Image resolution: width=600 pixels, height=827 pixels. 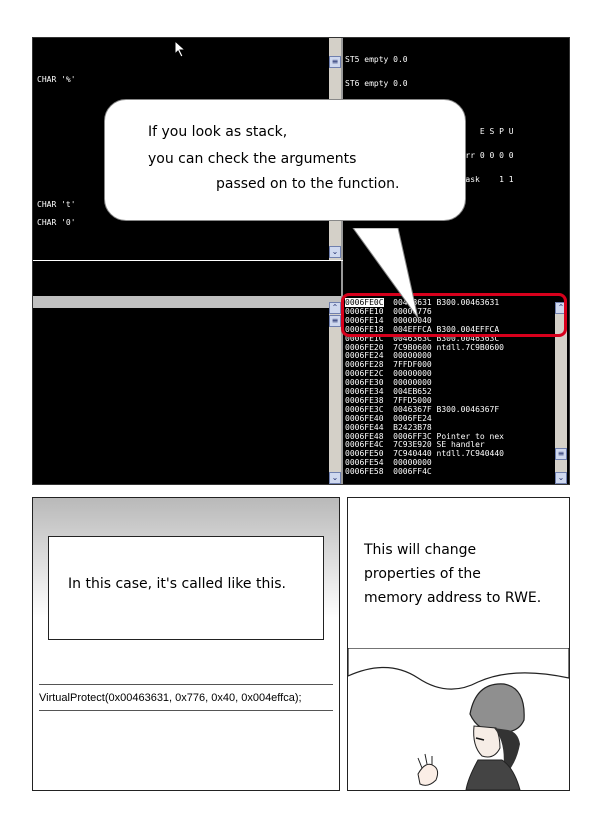 What do you see at coordinates (412, 472) in the screenshot?
I see `stack-value: 0006FF4C` at bounding box center [412, 472].